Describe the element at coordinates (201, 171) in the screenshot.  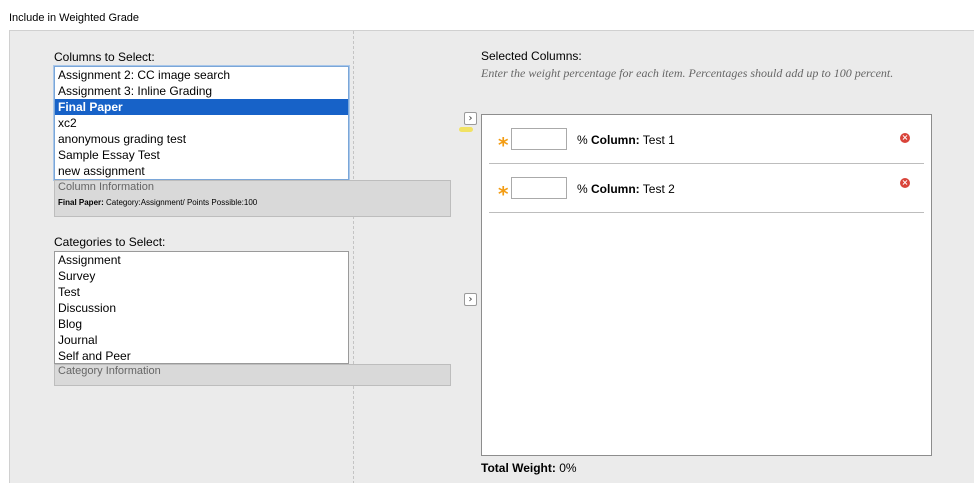
I see `column-option: new assignment` at that location.